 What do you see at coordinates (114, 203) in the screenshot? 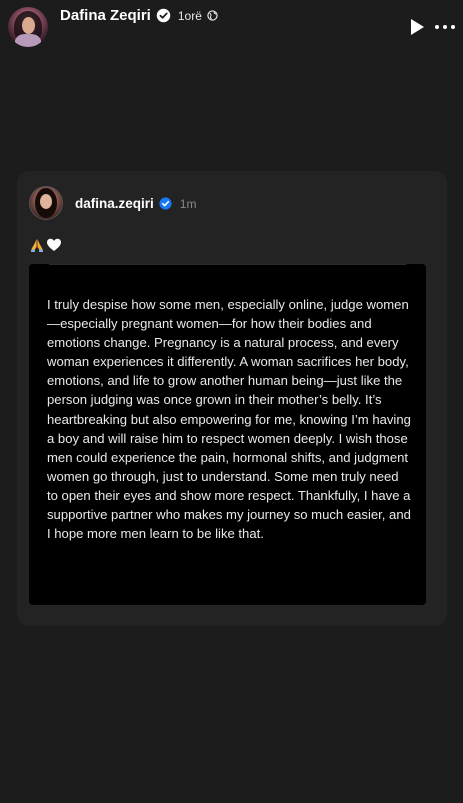
I see `post-author-name: dafina.zeqiri` at bounding box center [114, 203].